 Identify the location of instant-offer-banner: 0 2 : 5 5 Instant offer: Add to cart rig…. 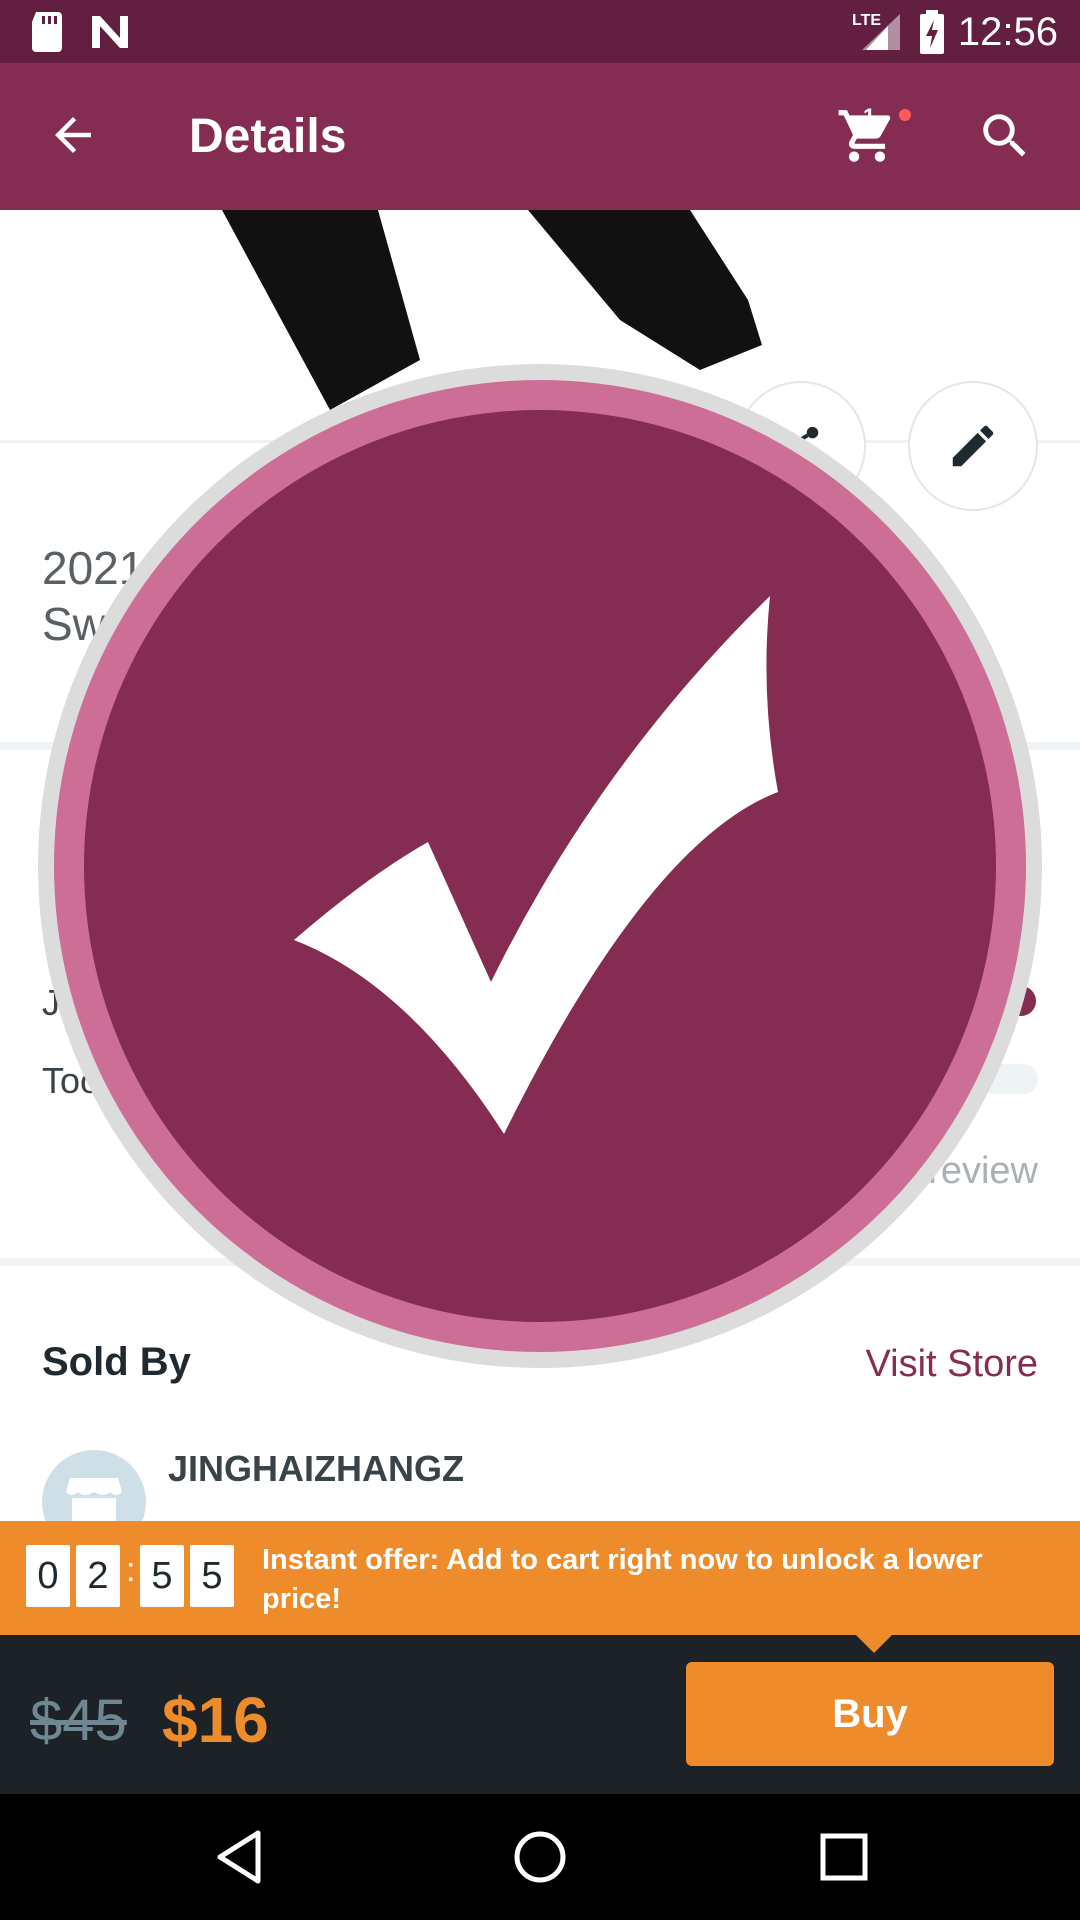
(540, 1578).